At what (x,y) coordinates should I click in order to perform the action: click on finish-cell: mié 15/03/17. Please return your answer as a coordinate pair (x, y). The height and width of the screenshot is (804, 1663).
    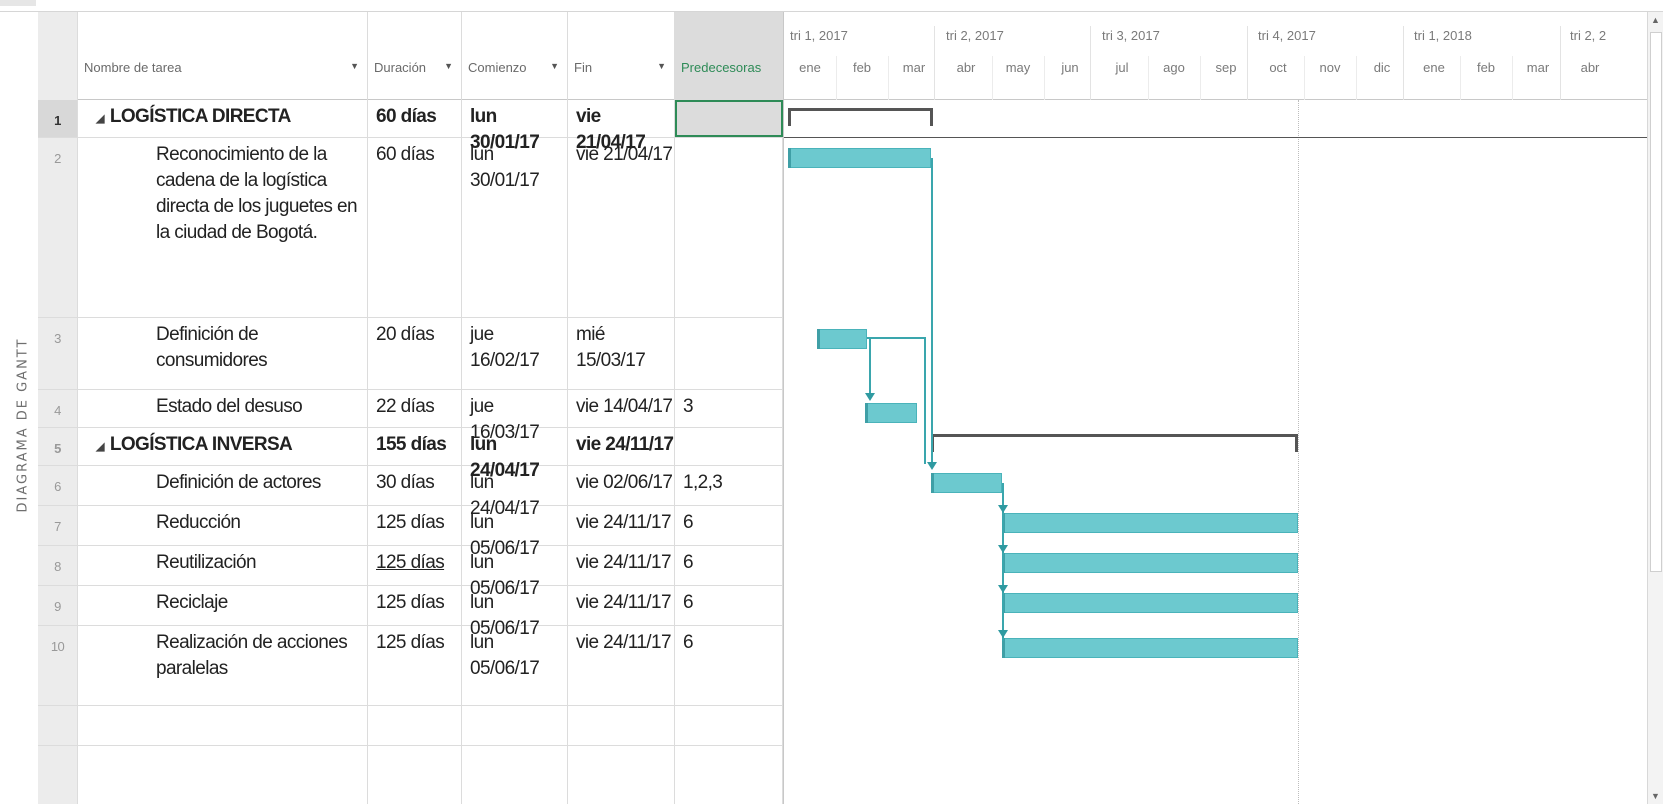
    Looking at the image, I should click on (621, 353).